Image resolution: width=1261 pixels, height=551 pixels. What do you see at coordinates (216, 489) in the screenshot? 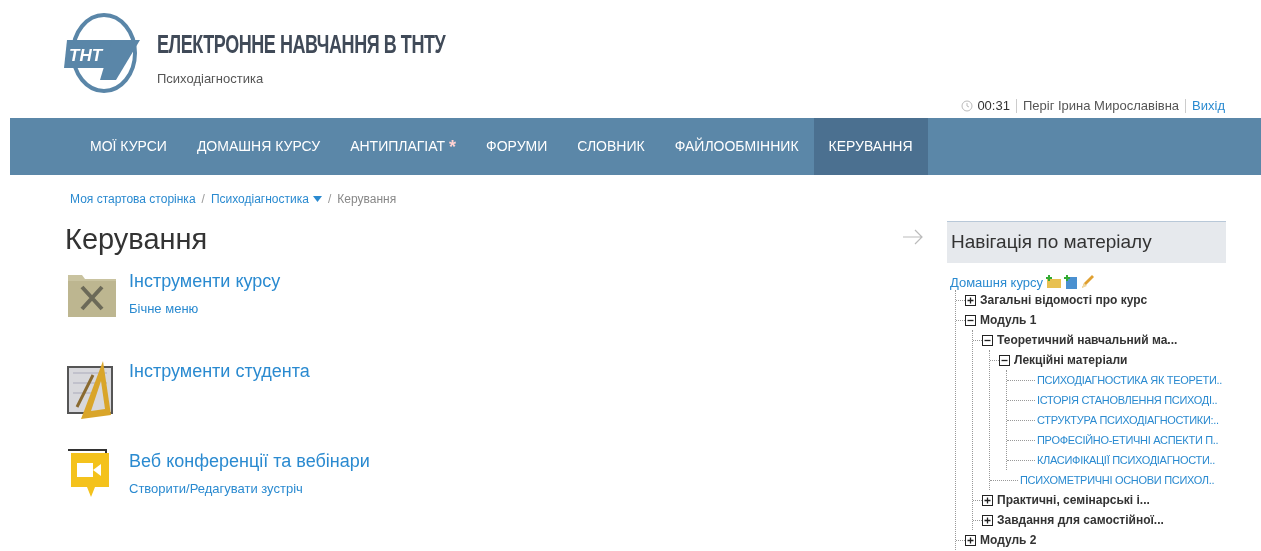
I see `tool-sublink: Створити/Редагувати зустріч` at bounding box center [216, 489].